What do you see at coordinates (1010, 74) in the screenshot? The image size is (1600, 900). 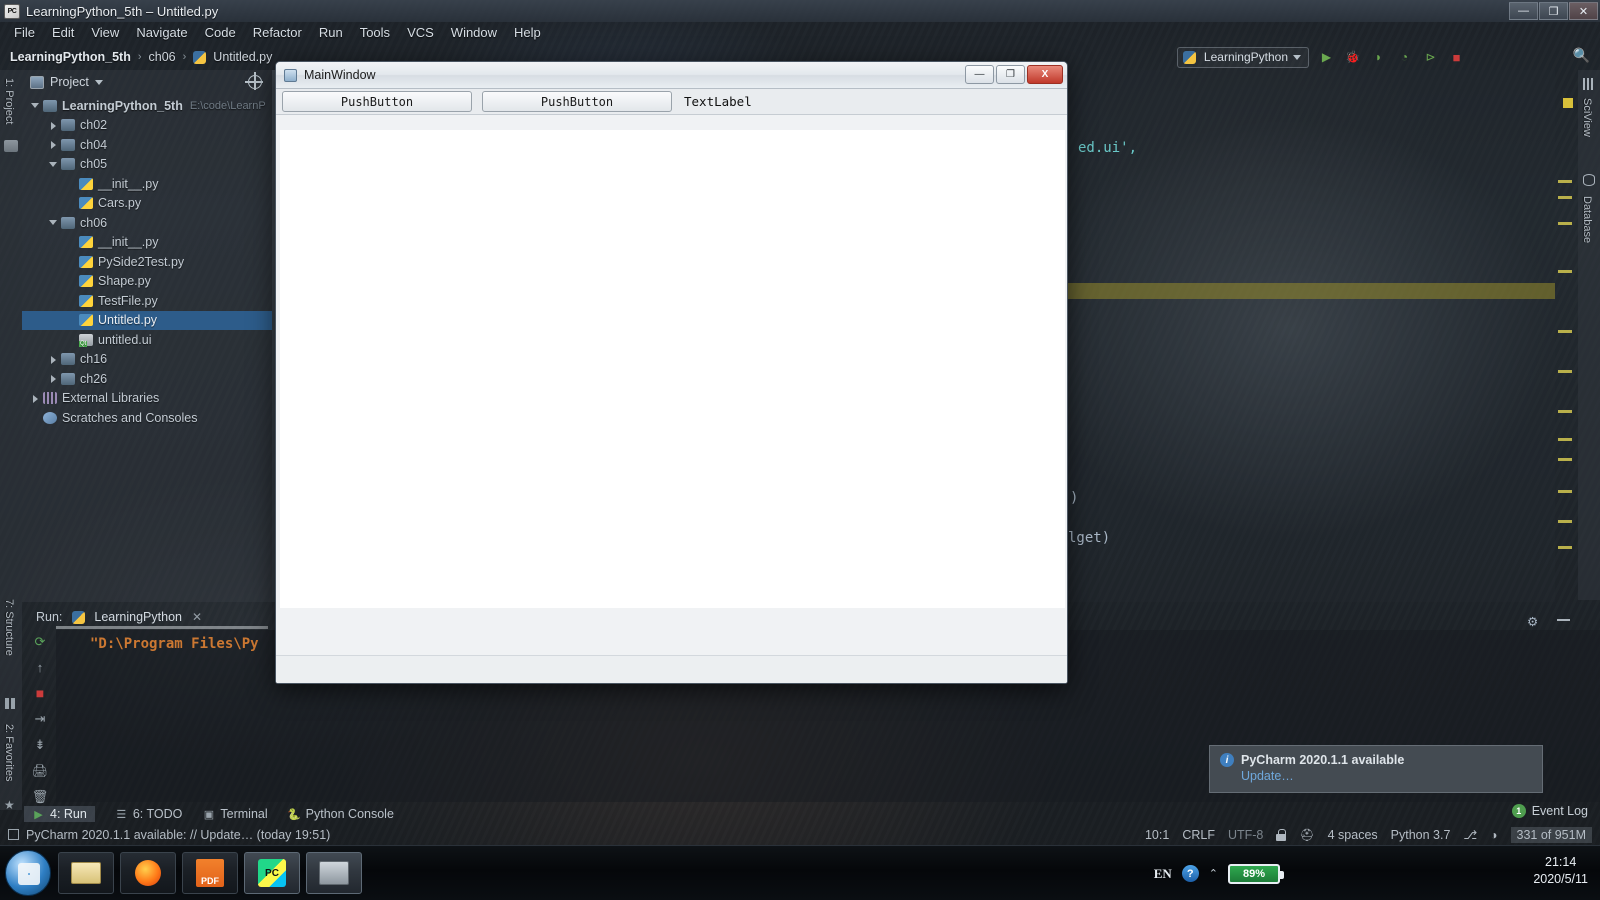 I see `dialog-maximize-button: ❐` at bounding box center [1010, 74].